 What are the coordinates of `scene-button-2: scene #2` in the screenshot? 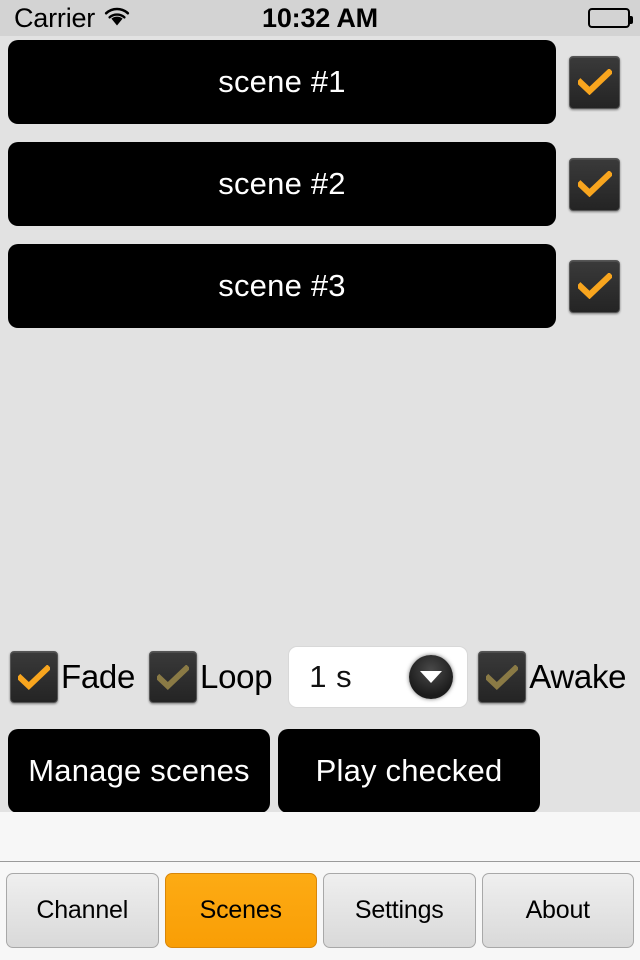 It's located at (282, 184).